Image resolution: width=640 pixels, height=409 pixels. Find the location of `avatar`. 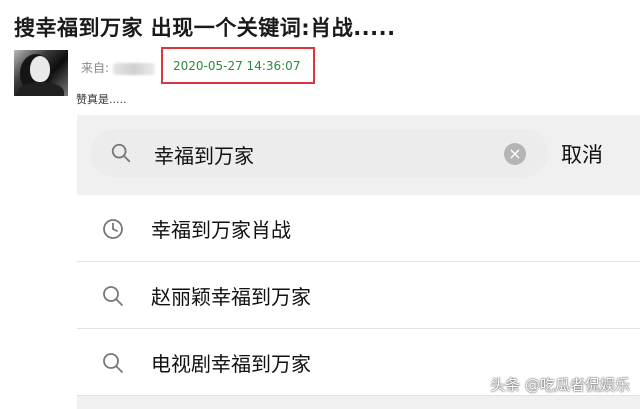

avatar is located at coordinates (41, 73).